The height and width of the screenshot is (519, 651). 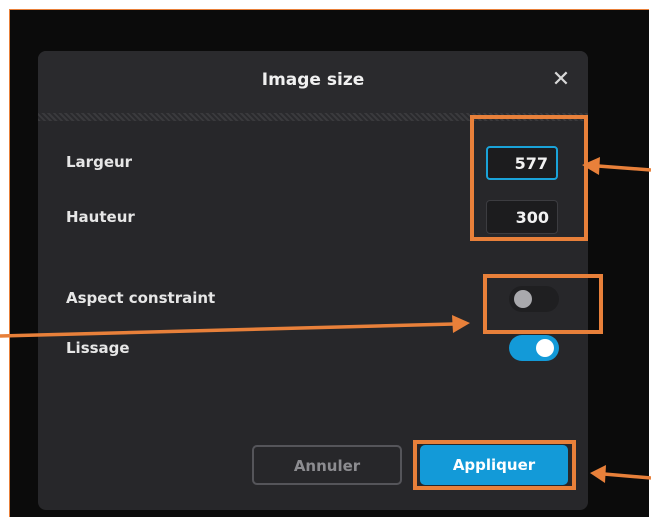 What do you see at coordinates (598, 474) in the screenshot?
I see `arrowhead-apply` at bounding box center [598, 474].